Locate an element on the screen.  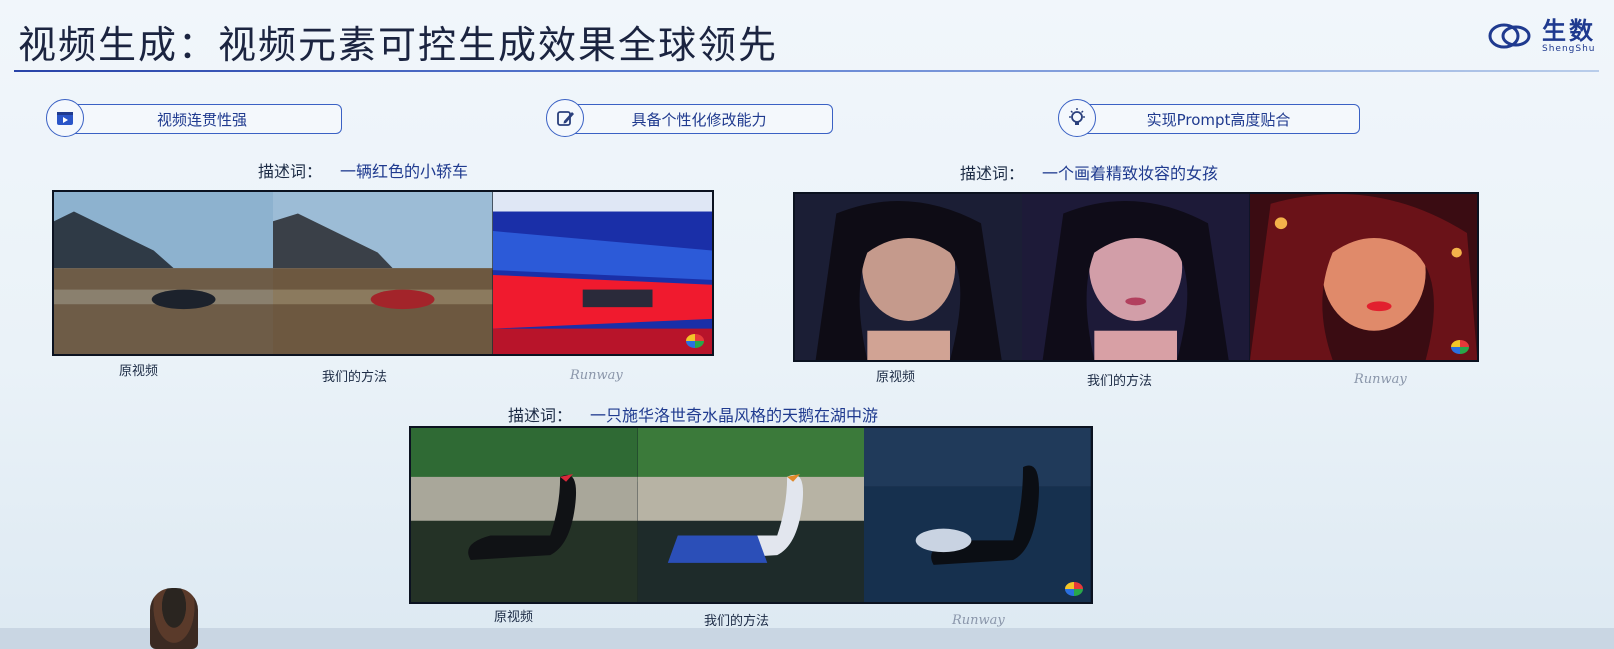
car-comparison-strip is located at coordinates (383, 273).